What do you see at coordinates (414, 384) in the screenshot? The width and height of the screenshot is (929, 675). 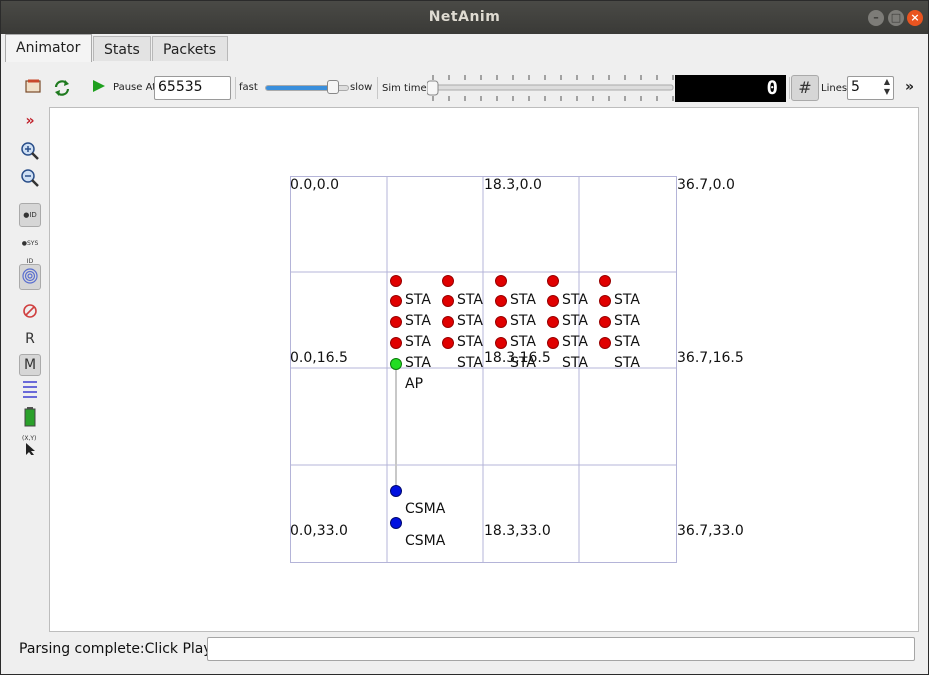 I see `ap-label: AP` at bounding box center [414, 384].